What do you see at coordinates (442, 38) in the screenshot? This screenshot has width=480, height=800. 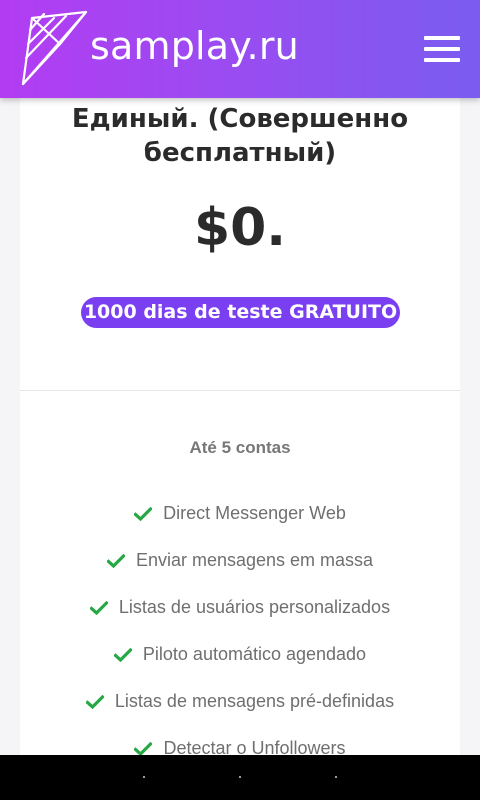 I see `menu-bar-top` at bounding box center [442, 38].